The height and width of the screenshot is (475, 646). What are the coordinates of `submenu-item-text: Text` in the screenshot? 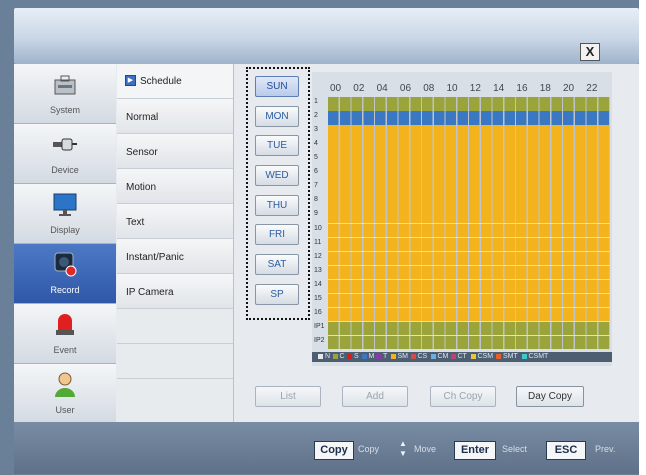 It's located at (175, 221).